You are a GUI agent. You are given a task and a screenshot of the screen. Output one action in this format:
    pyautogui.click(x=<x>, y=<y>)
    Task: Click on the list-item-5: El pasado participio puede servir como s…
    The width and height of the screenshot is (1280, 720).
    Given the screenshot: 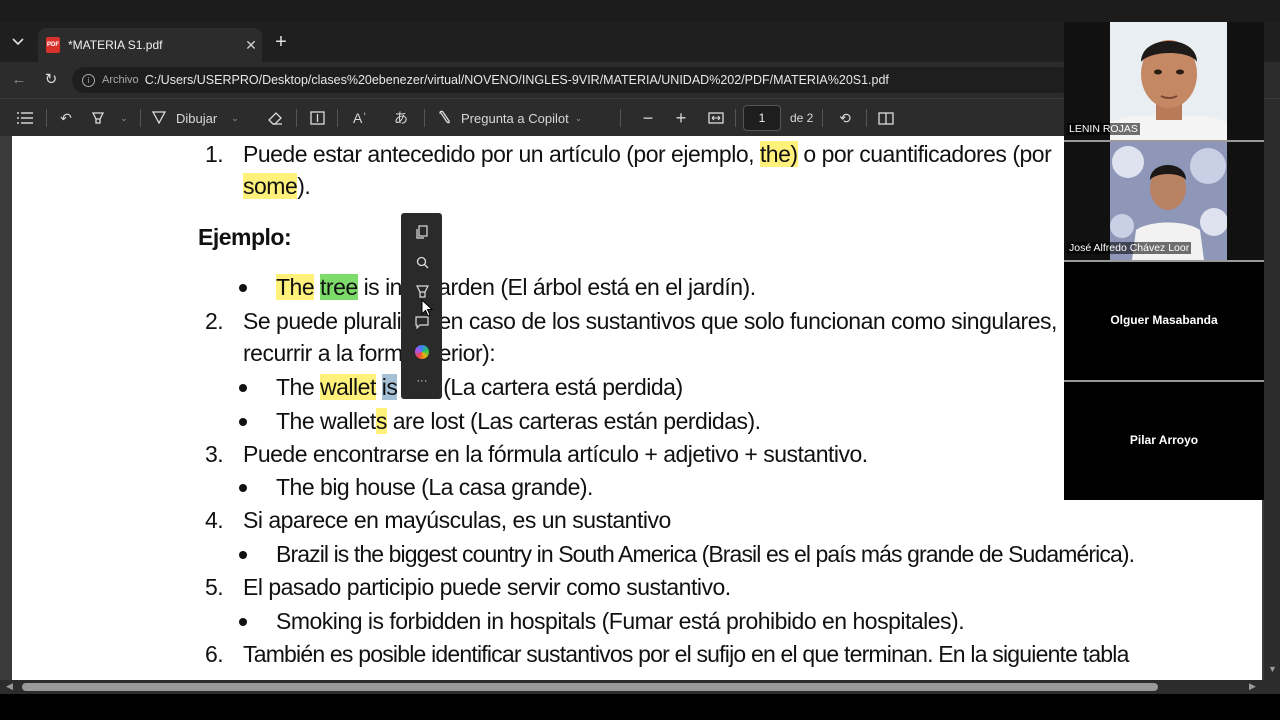 What is the action you would take?
    pyautogui.click(x=487, y=587)
    